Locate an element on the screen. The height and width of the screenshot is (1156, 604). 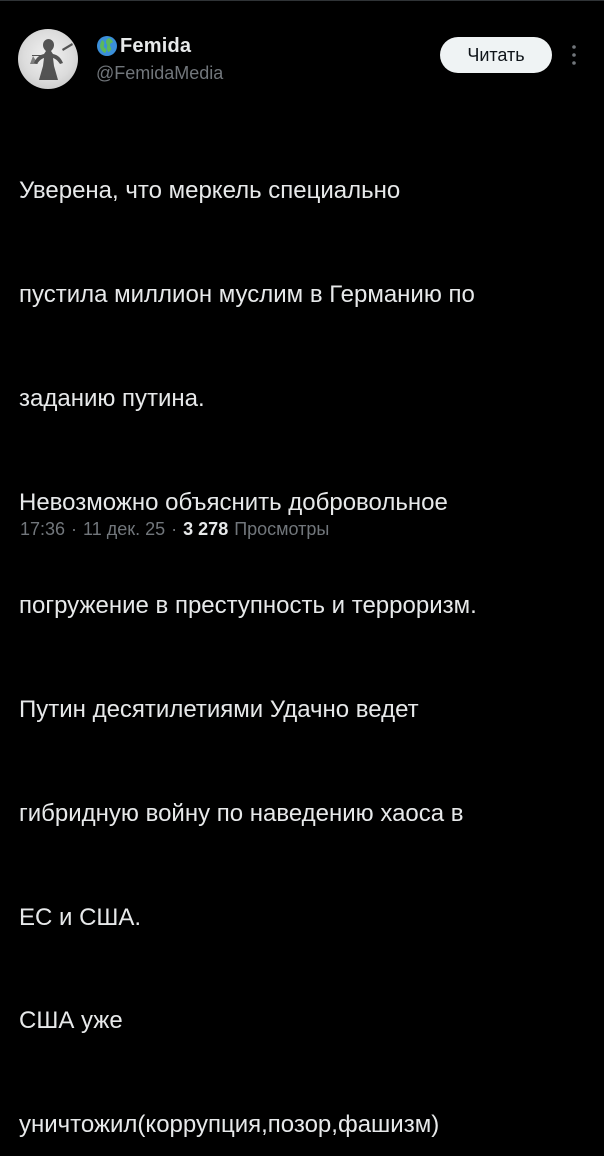
post-text-line: гибридную войну по наведению хаоса в is located at coordinates (241, 813).